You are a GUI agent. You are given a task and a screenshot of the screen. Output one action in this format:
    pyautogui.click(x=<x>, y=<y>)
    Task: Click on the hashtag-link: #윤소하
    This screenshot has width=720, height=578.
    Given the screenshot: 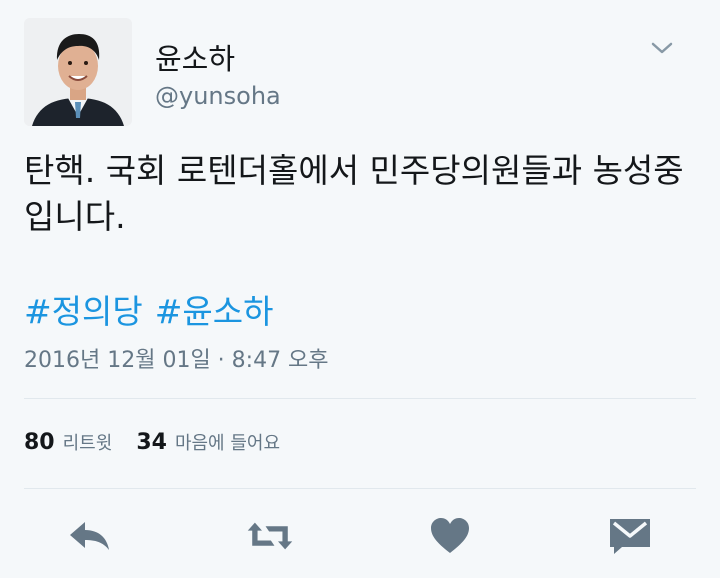 What is the action you would take?
    pyautogui.click(x=214, y=311)
    